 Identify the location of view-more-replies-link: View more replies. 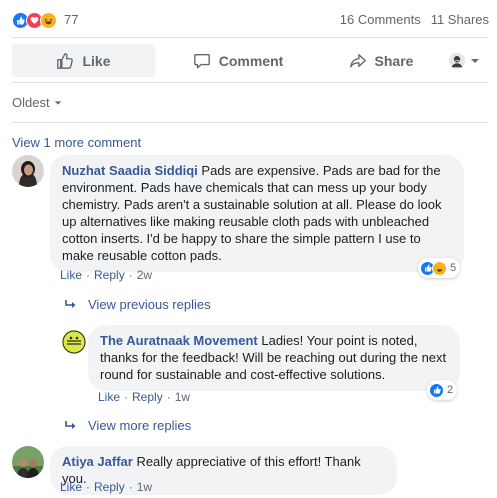
(127, 425).